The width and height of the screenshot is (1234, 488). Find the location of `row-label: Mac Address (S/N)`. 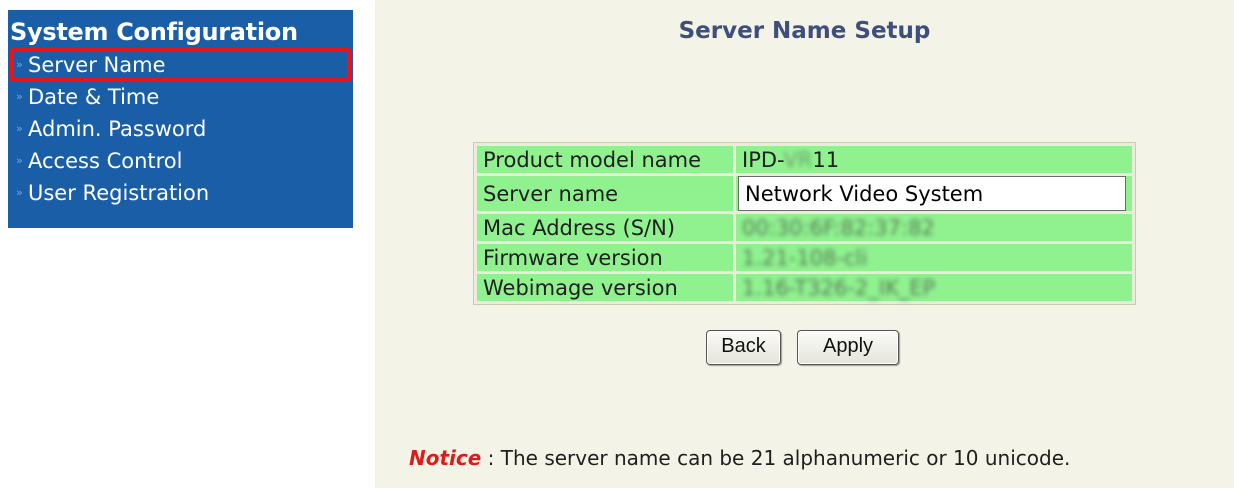

row-label: Mac Address (S/N) is located at coordinates (605, 227).